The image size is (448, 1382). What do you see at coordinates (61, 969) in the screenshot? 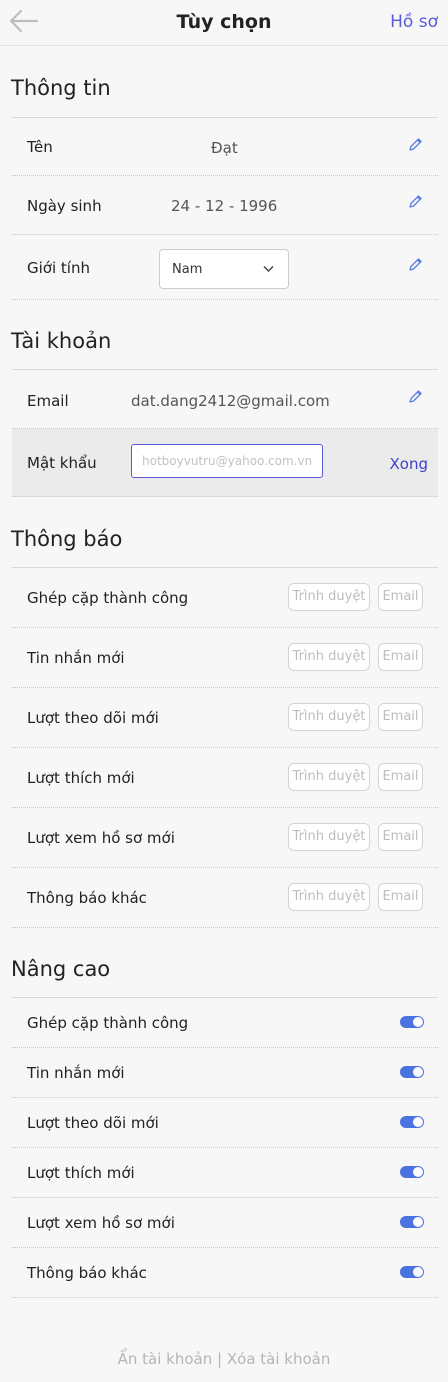
I see `section-title-advanced: Nâng cao` at bounding box center [61, 969].